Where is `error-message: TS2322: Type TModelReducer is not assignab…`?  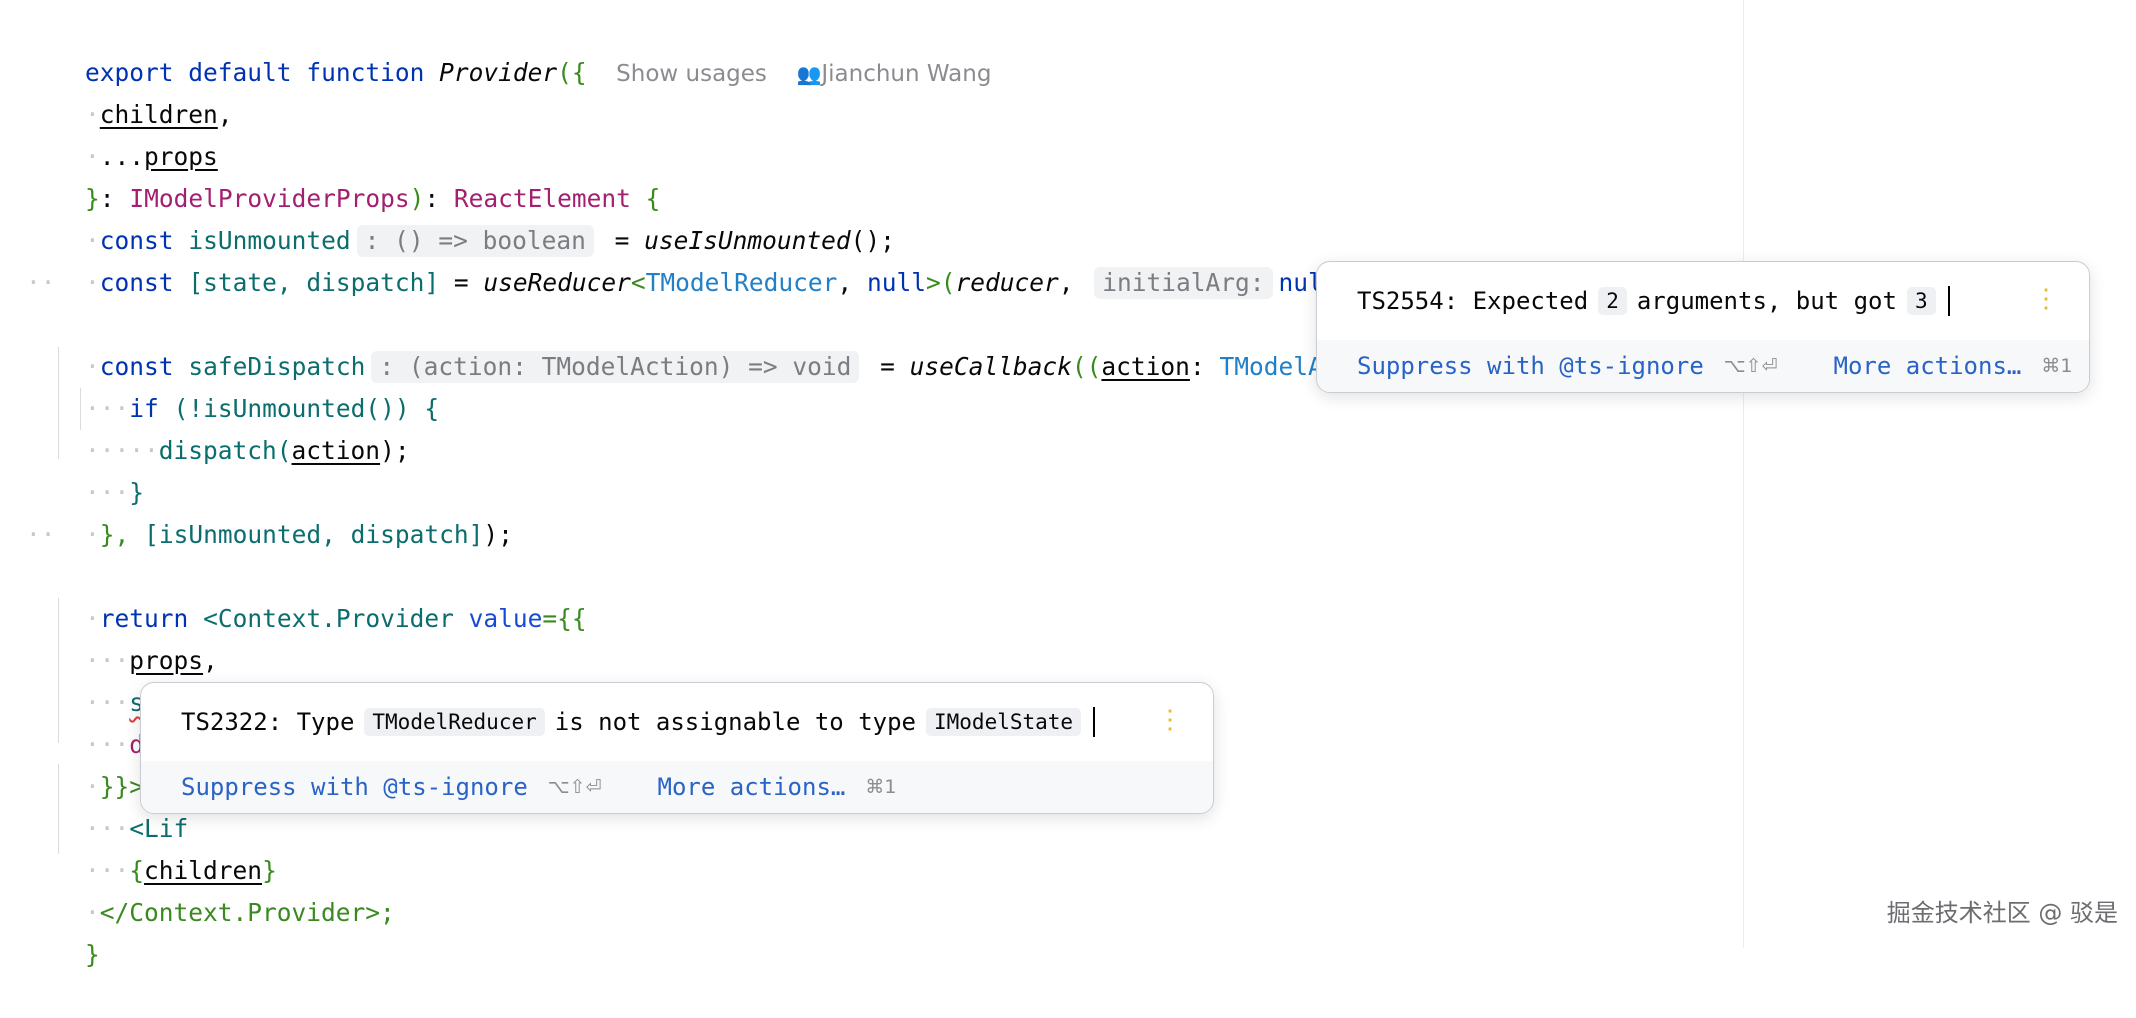
error-message: TS2322: Type TModelReducer is not assignab… is located at coordinates (638, 722).